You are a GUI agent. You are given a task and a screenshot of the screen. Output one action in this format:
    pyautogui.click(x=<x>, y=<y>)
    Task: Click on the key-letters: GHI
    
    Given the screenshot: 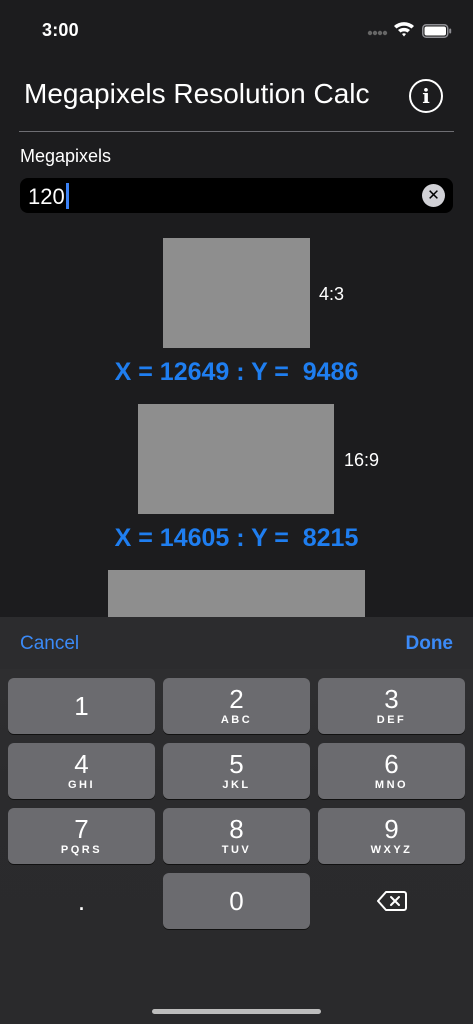 What is the action you would take?
    pyautogui.click(x=81, y=785)
    